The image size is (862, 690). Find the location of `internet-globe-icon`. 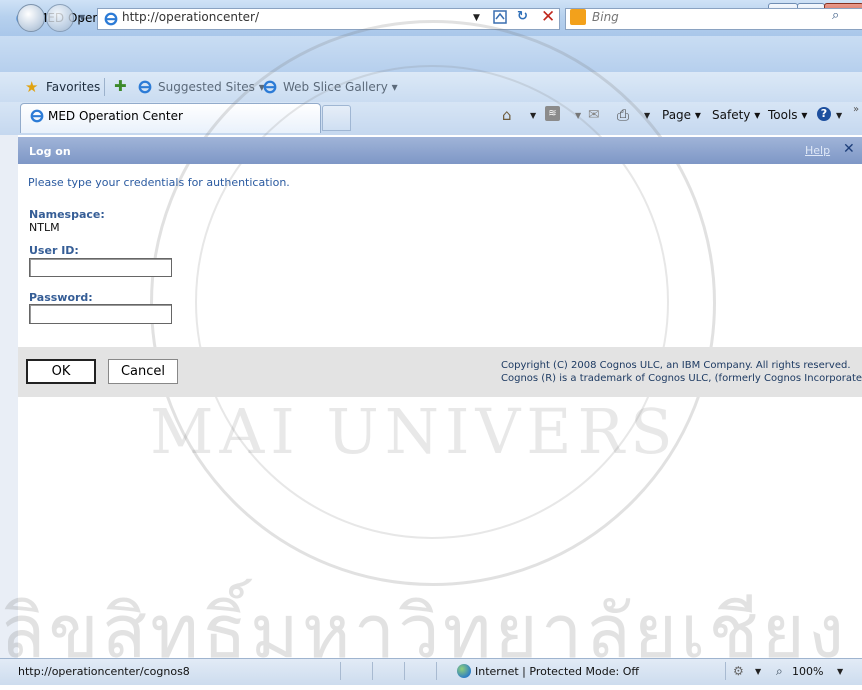

internet-globe-icon is located at coordinates (464, 671).